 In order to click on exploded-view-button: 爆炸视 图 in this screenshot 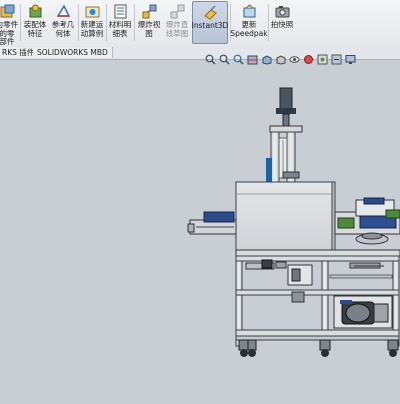, I will do `click(149, 22)`.